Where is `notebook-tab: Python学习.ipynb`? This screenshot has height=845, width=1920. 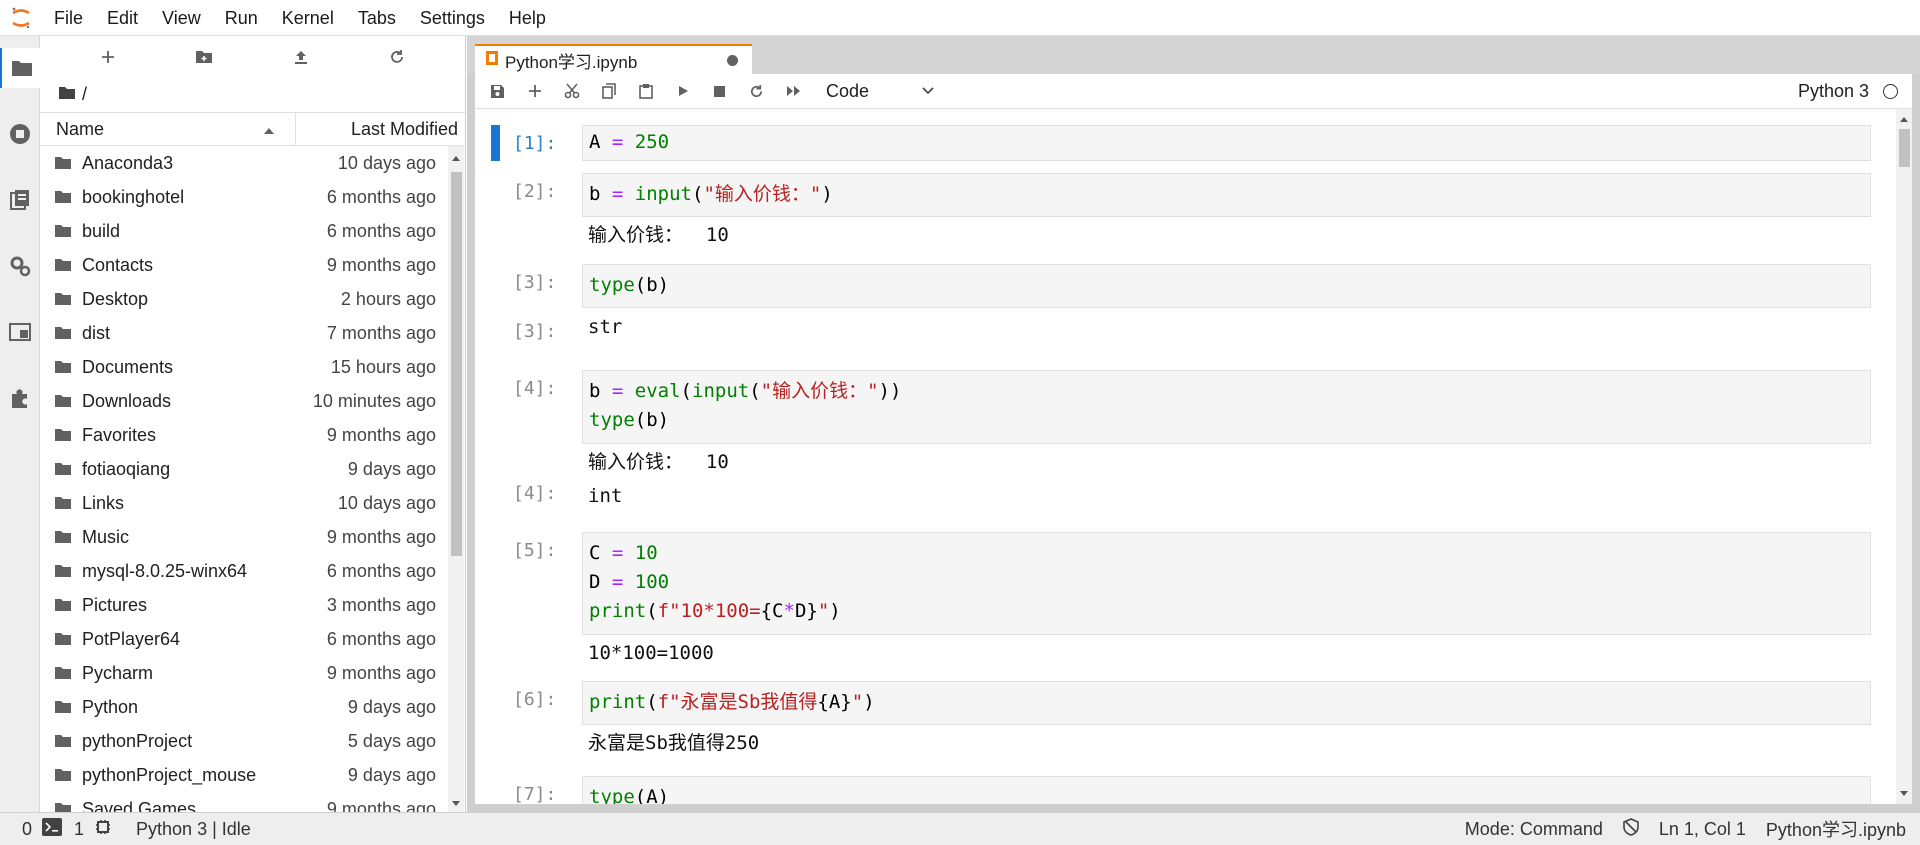 notebook-tab: Python学习.ipynb is located at coordinates (613, 59).